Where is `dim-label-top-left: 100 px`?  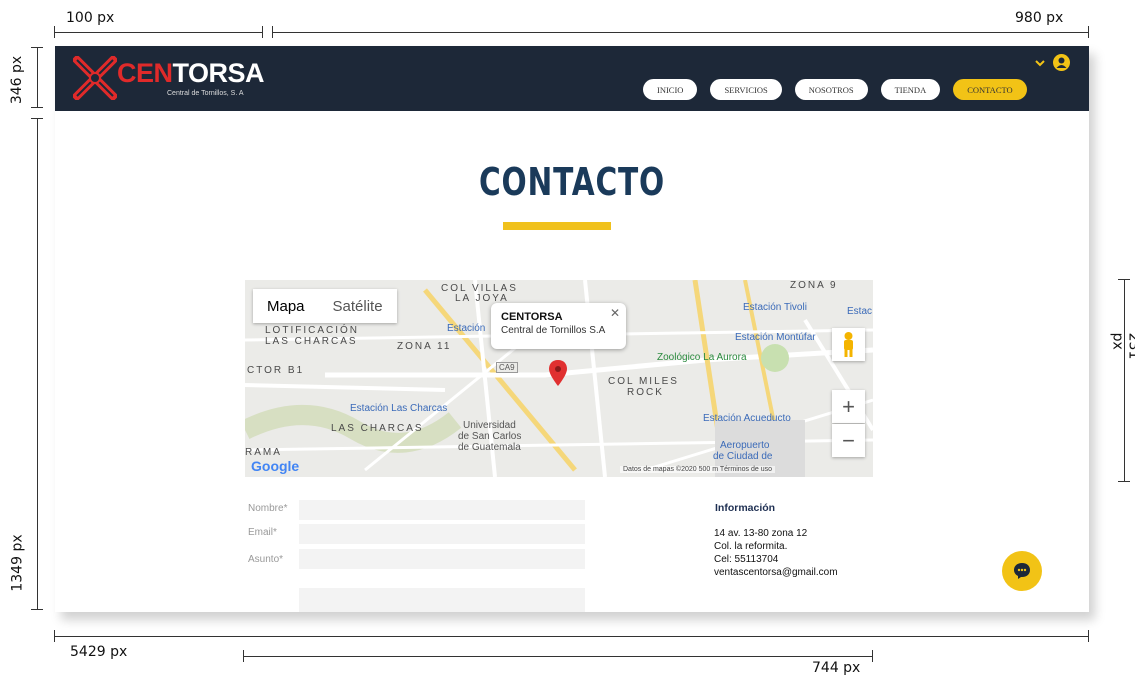
dim-label-top-left: 100 px is located at coordinates (90, 18).